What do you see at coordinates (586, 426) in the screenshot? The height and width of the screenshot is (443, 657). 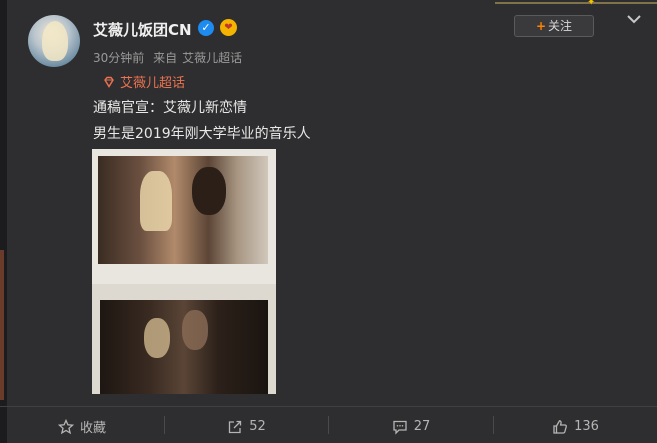 I see `like-count: 136` at bounding box center [586, 426].